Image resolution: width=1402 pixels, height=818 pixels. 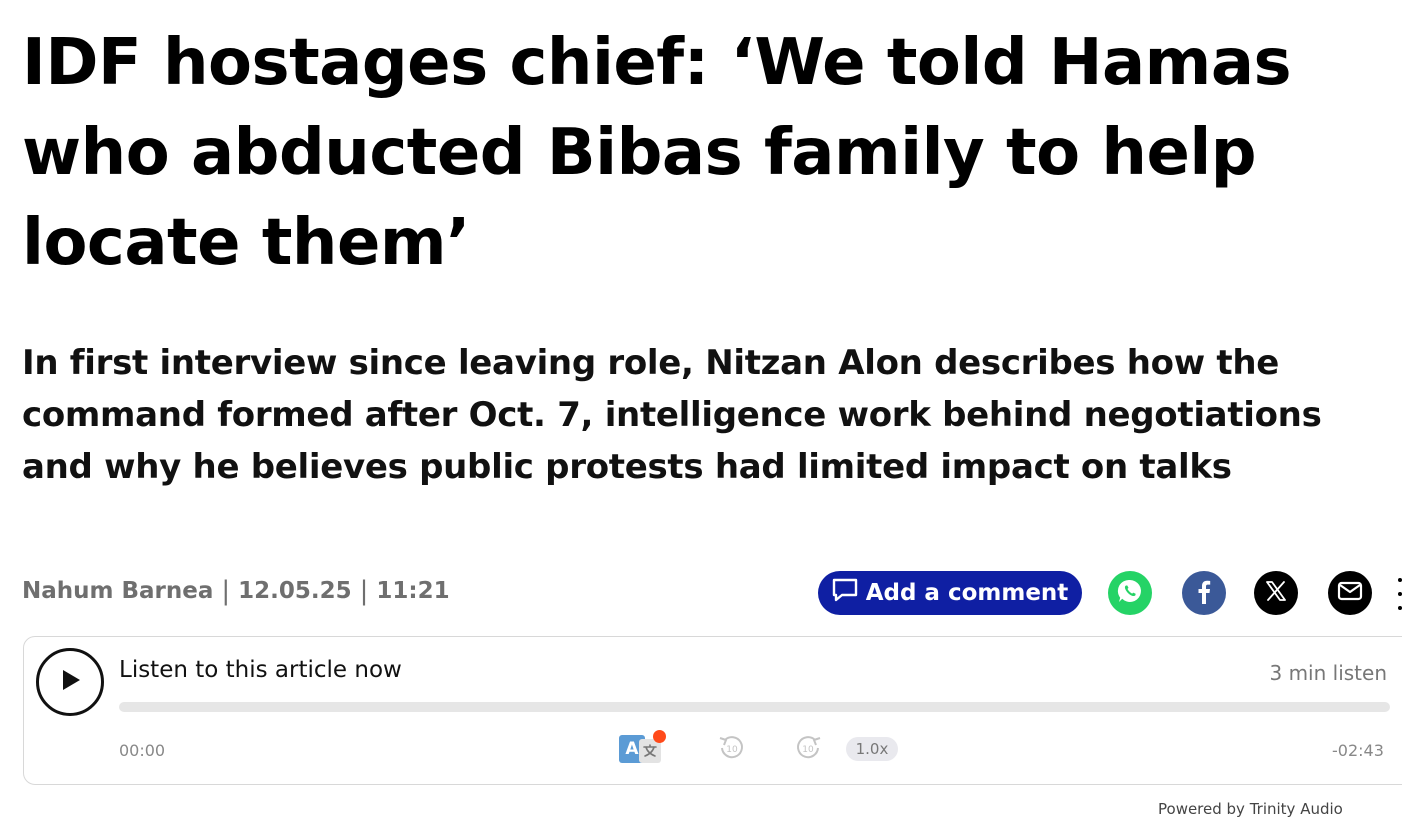 I want to click on translate-button: A, so click(x=642, y=748).